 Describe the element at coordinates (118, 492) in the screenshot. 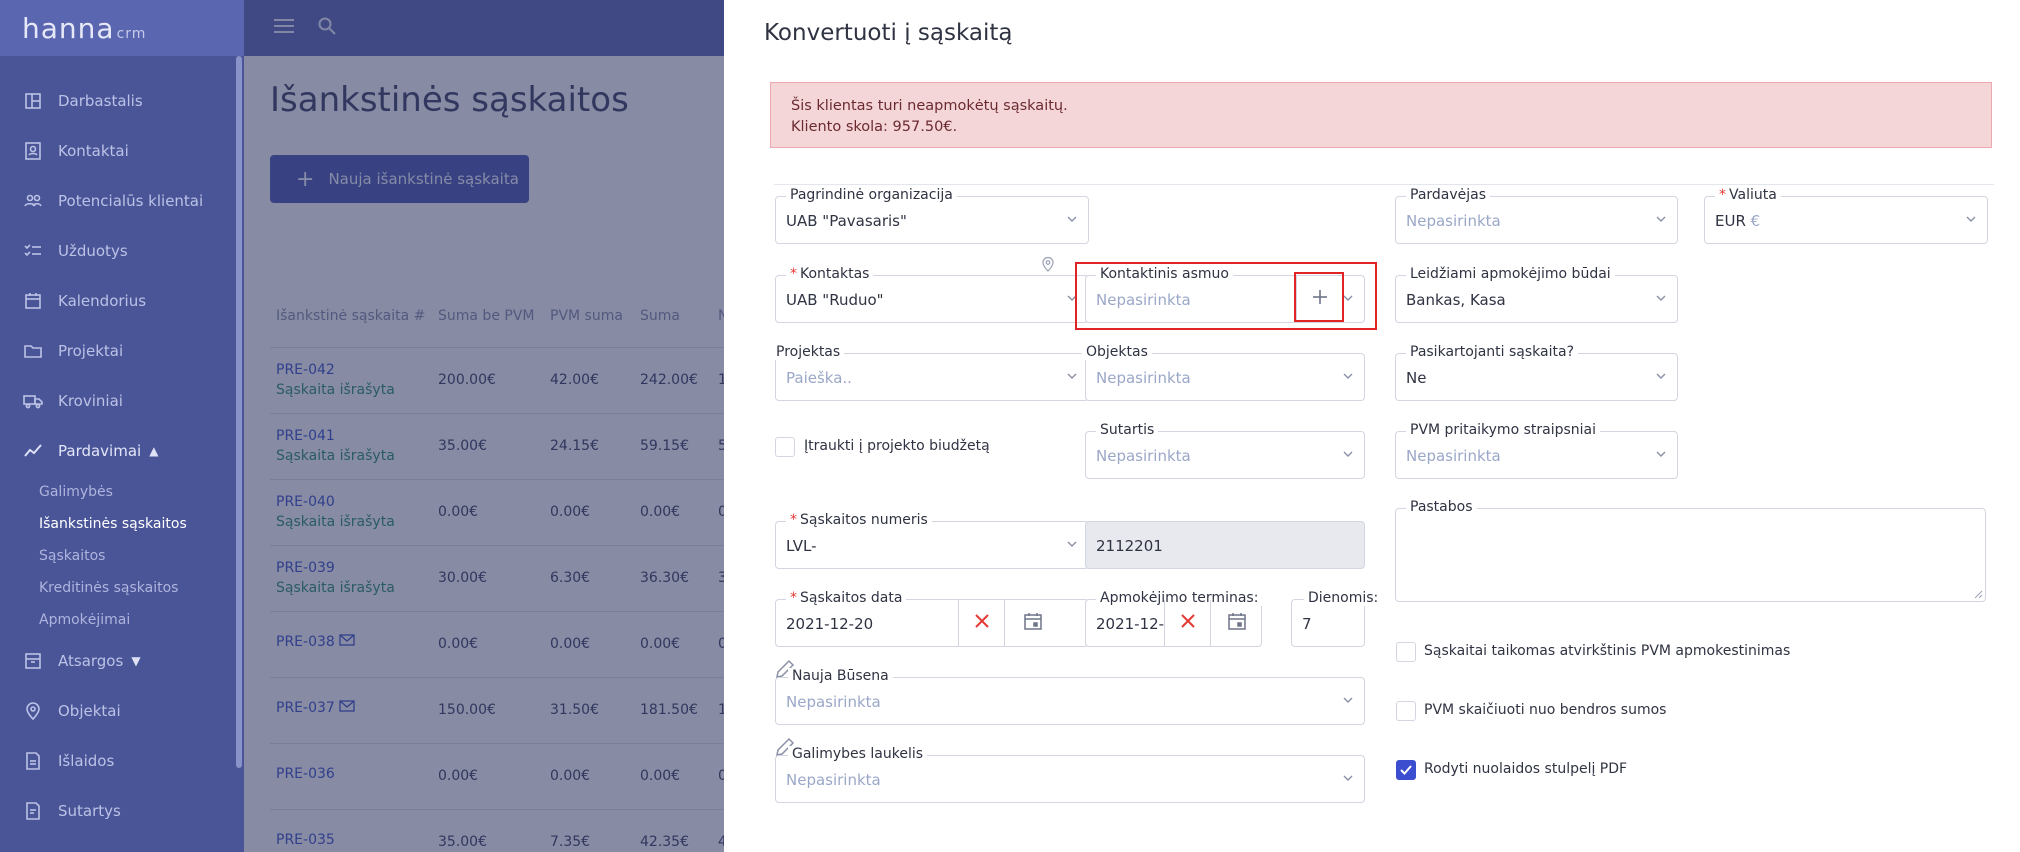

I see `sidebar-subitem-galimybes: Galimybės` at that location.